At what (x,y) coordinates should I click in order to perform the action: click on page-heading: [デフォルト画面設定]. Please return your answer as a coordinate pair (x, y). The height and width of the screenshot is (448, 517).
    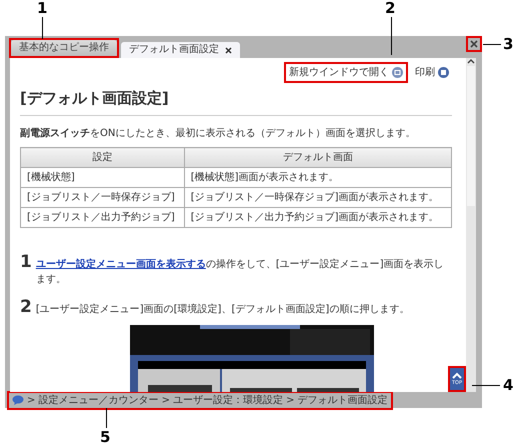
    Looking at the image, I should click on (236, 102).